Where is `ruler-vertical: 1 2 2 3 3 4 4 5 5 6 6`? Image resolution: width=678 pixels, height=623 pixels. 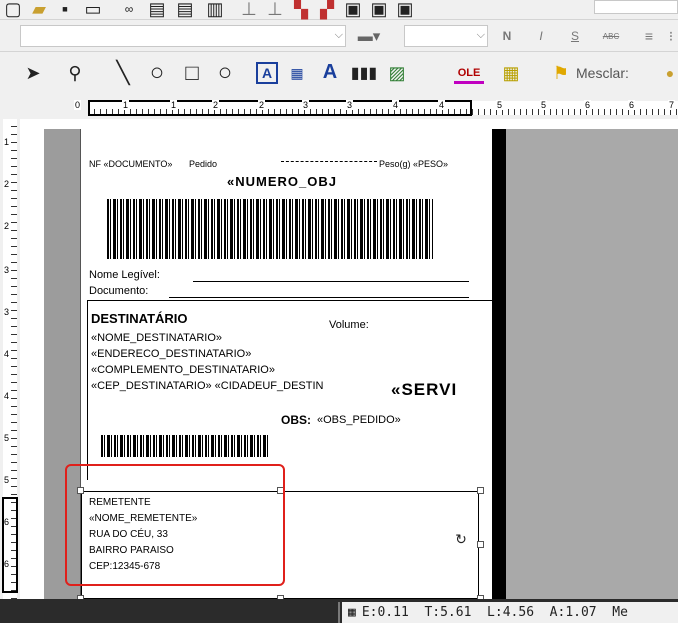 ruler-vertical: 1 2 2 3 3 4 4 5 5 6 6 is located at coordinates (10, 359).